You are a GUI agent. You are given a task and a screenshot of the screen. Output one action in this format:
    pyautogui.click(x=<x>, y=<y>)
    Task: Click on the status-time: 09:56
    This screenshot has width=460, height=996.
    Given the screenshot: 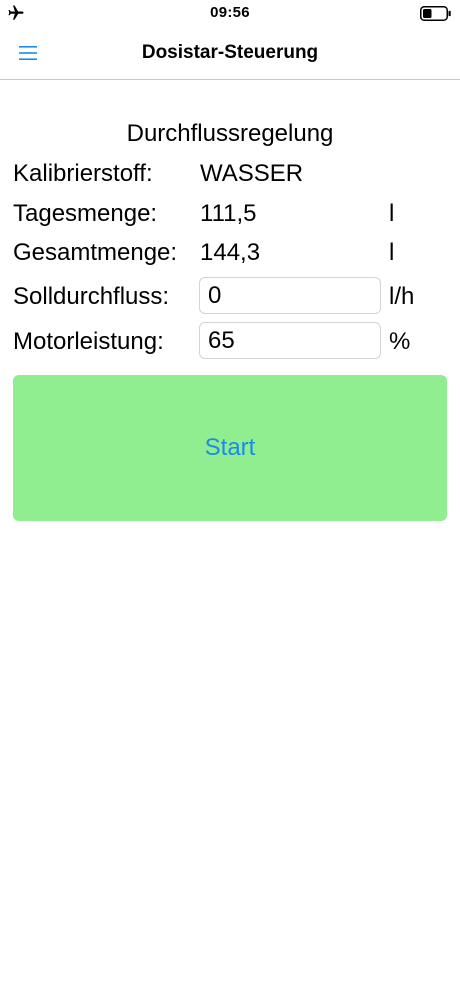 What is the action you would take?
    pyautogui.click(x=230, y=12)
    